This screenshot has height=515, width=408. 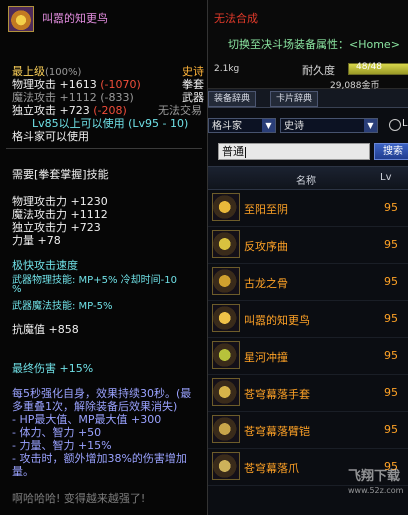 What do you see at coordinates (36, 240) in the screenshot?
I see `tooltip-stat-str: 力量 +78` at bounding box center [36, 240].